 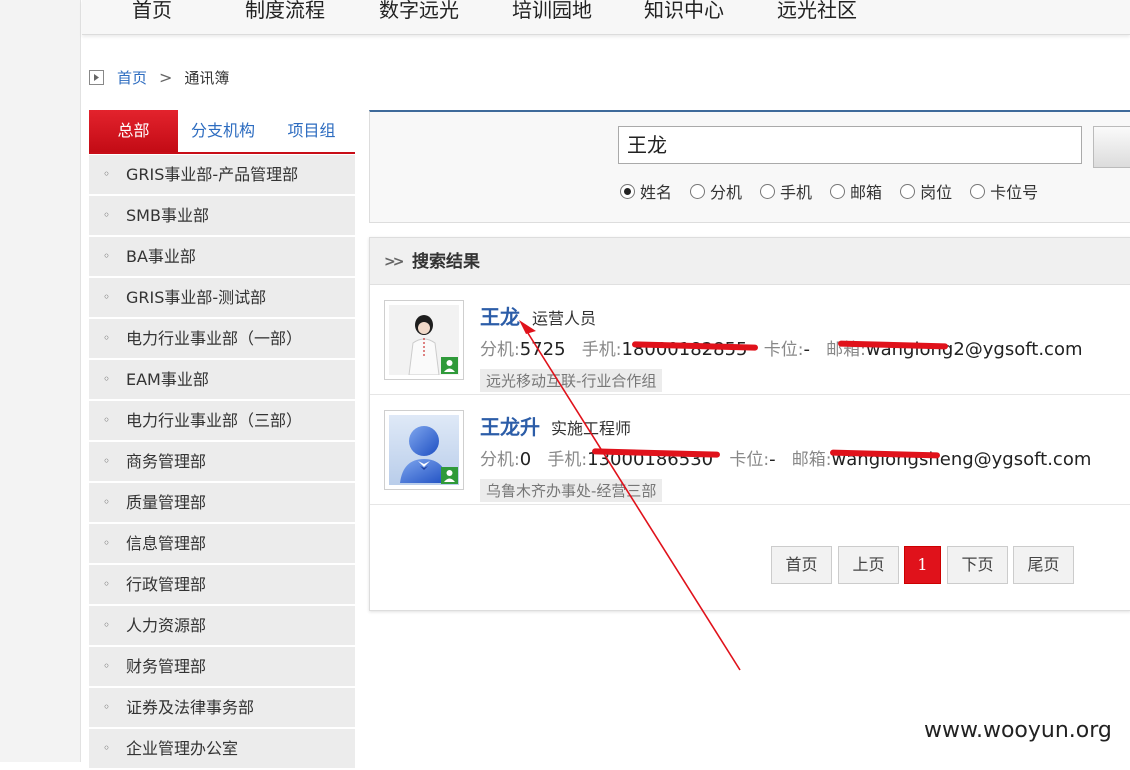 I want to click on person-role: 运营人员, so click(x=564, y=318).